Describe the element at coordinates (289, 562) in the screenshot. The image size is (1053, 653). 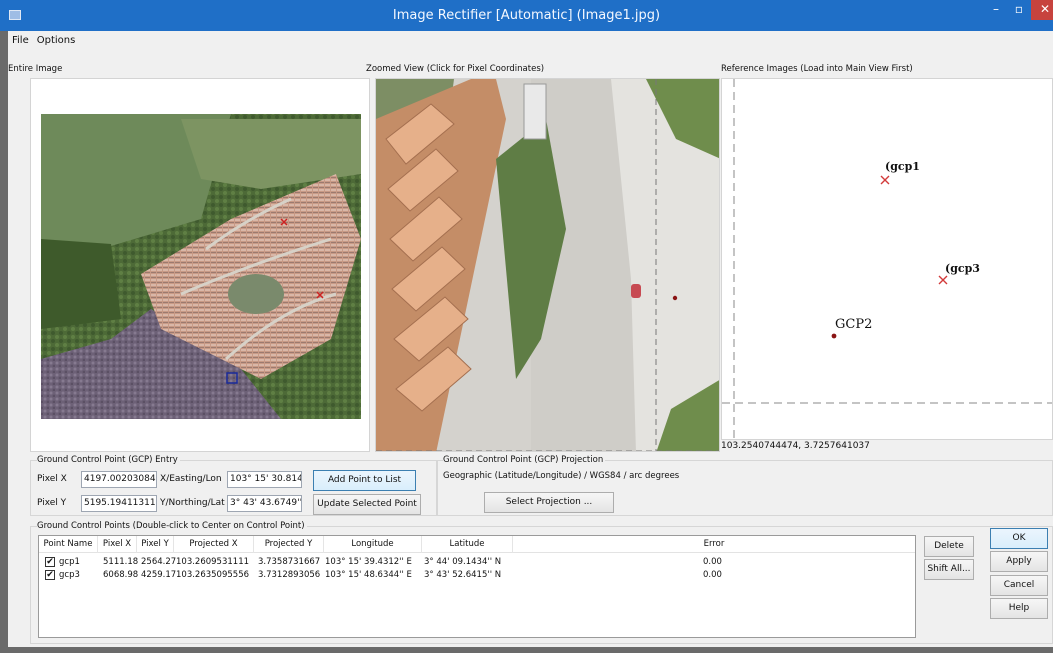
I see `row-projected-y: 3.7358731667` at that location.